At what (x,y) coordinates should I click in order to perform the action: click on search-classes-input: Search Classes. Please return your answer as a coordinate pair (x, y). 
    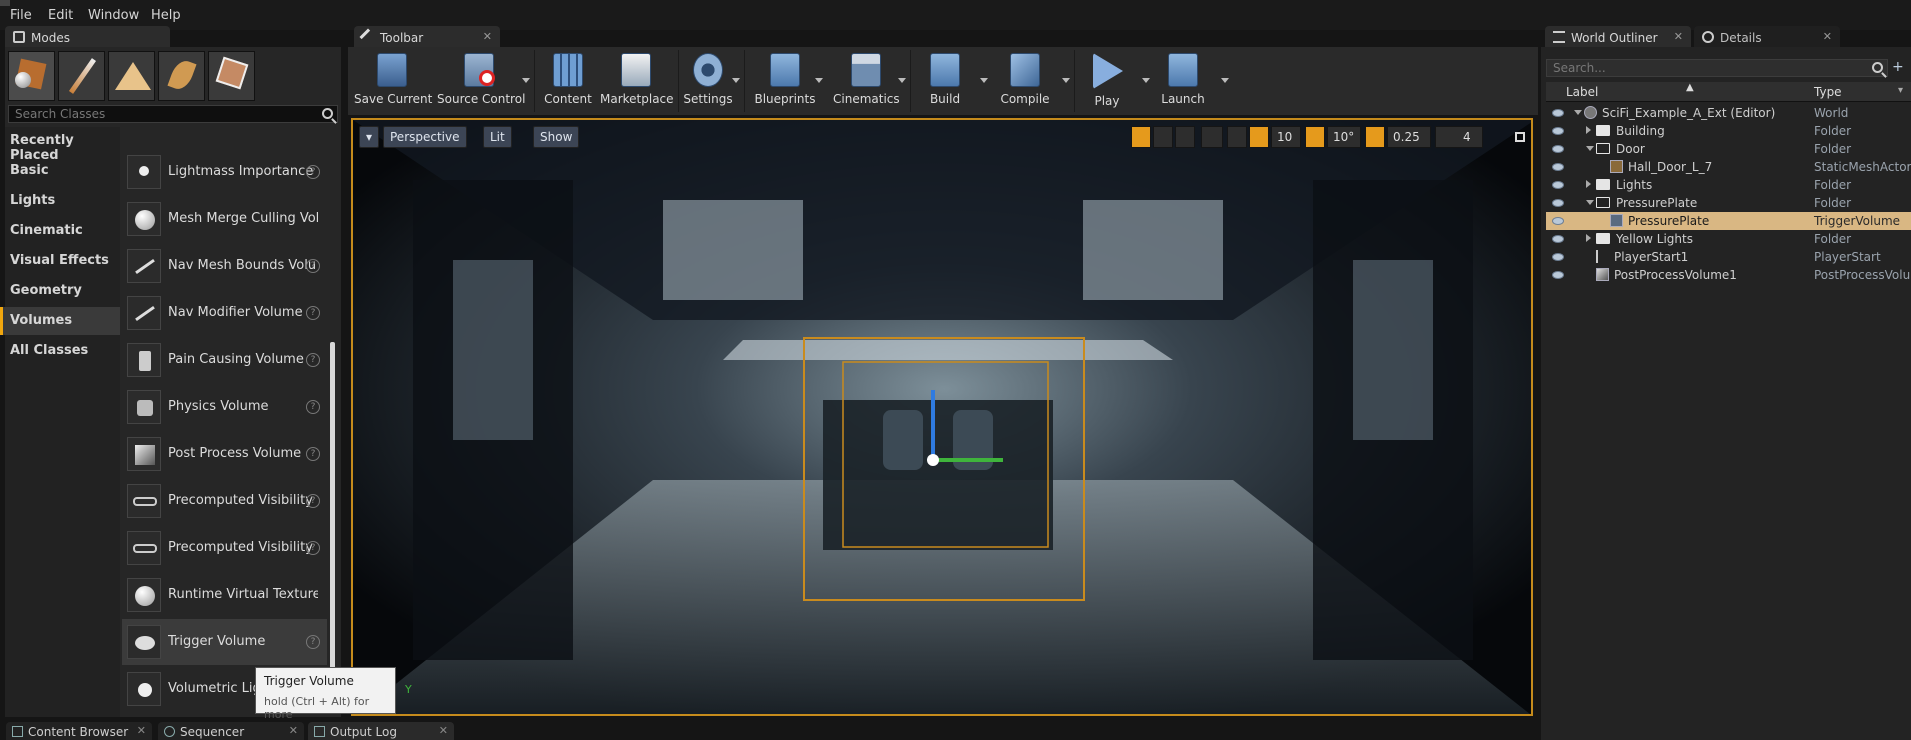
    Looking at the image, I should click on (173, 114).